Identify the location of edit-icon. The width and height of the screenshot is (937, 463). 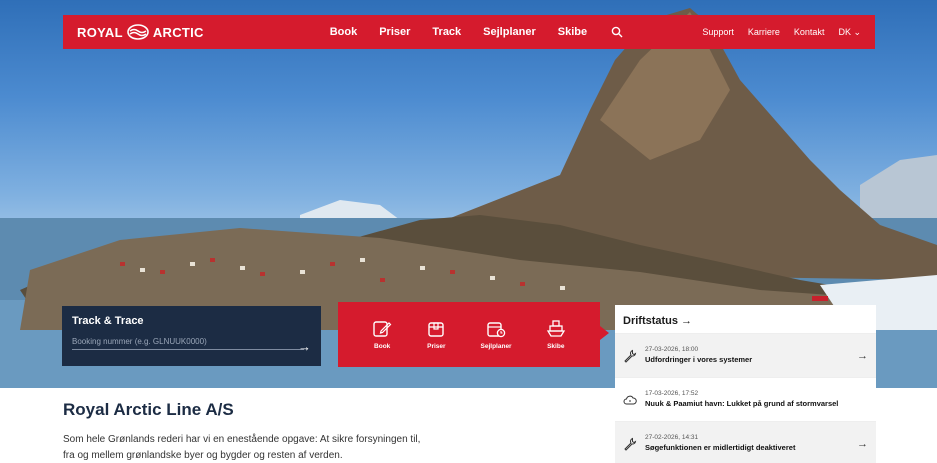
(382, 329).